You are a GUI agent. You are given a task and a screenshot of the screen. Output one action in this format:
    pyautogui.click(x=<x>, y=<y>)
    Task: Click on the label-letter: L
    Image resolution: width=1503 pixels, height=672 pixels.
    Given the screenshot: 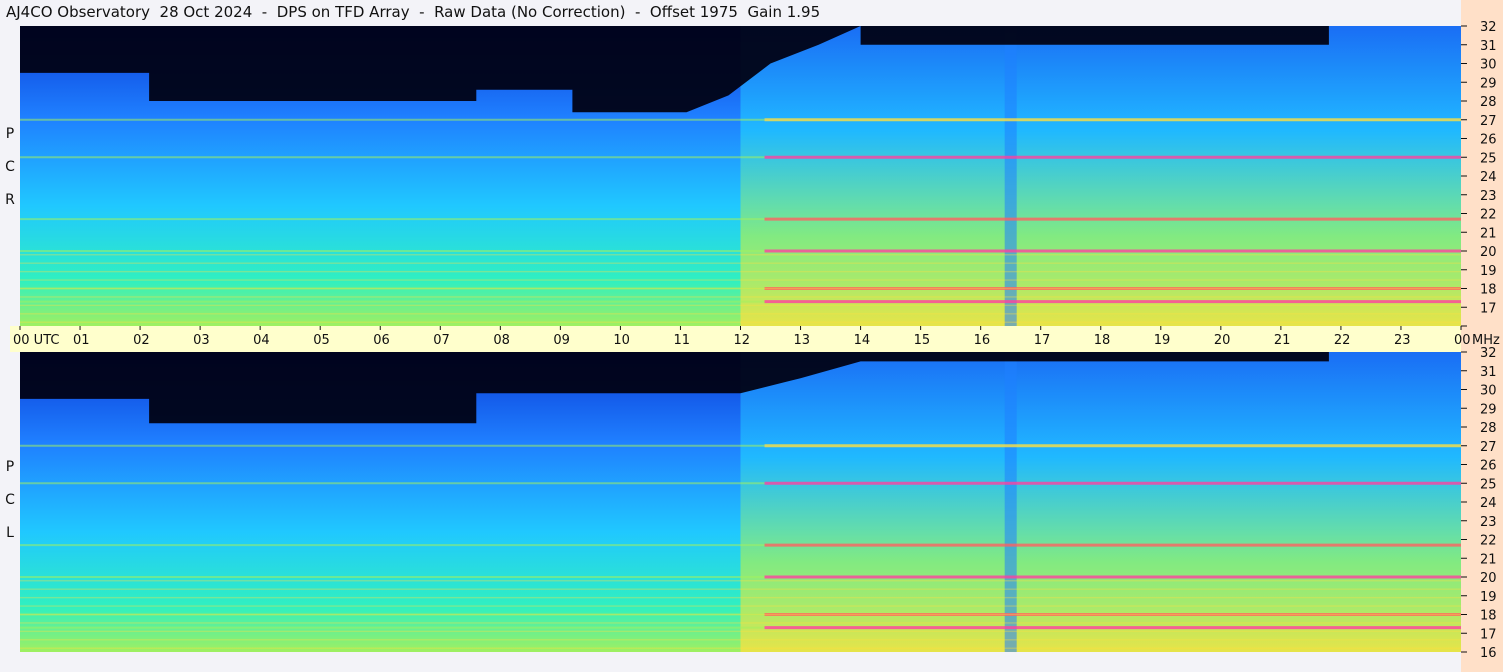 What is the action you would take?
    pyautogui.click(x=10, y=533)
    